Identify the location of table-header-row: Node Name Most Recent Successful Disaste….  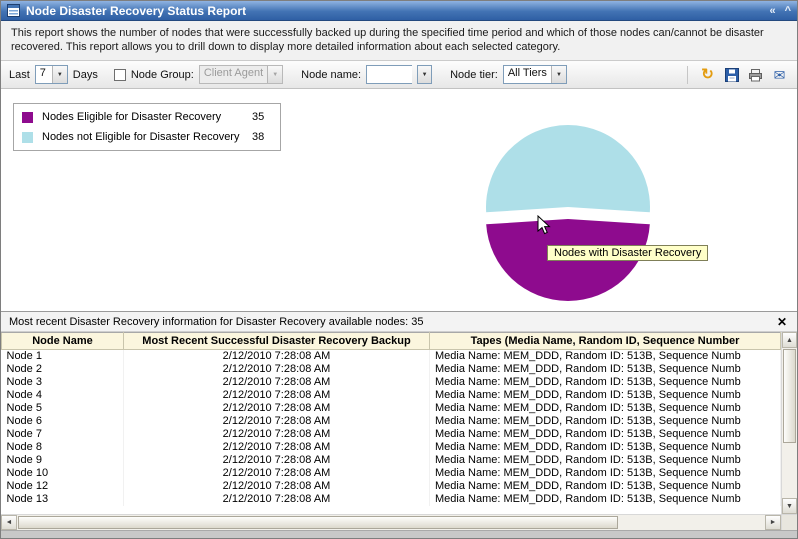
(391, 341).